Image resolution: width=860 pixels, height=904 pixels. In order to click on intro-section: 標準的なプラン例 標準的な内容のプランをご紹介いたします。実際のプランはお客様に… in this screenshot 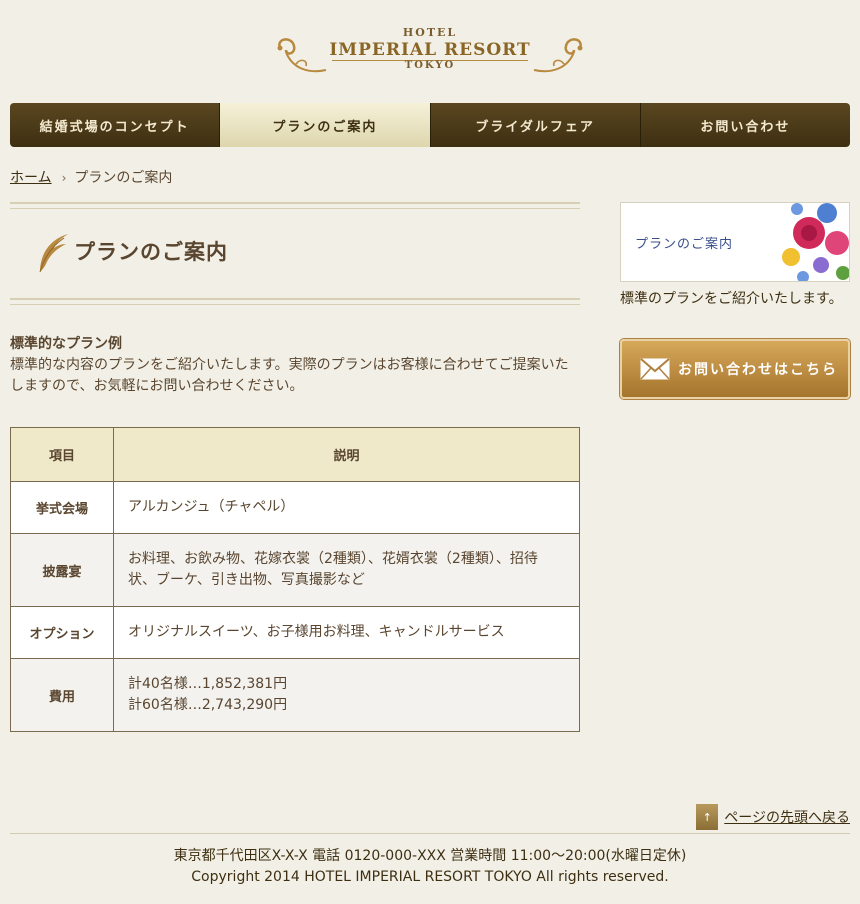, I will do `click(295, 365)`.